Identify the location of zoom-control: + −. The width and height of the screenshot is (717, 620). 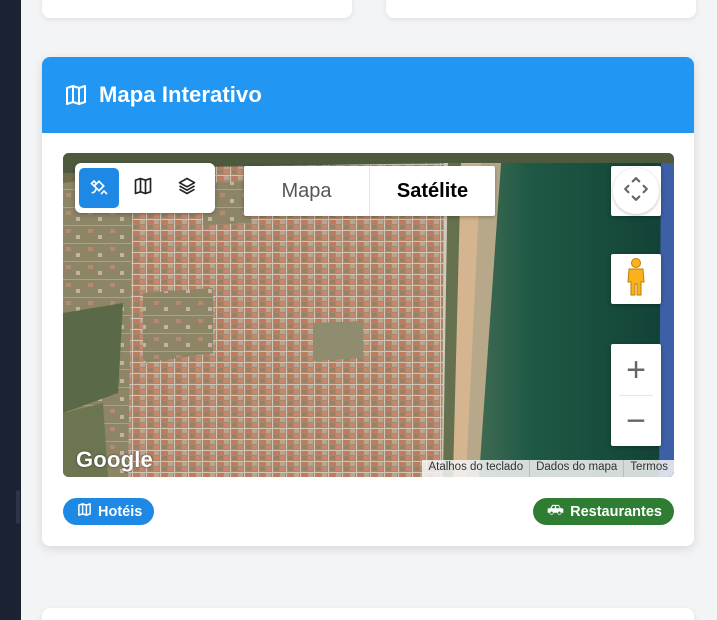
(636, 395).